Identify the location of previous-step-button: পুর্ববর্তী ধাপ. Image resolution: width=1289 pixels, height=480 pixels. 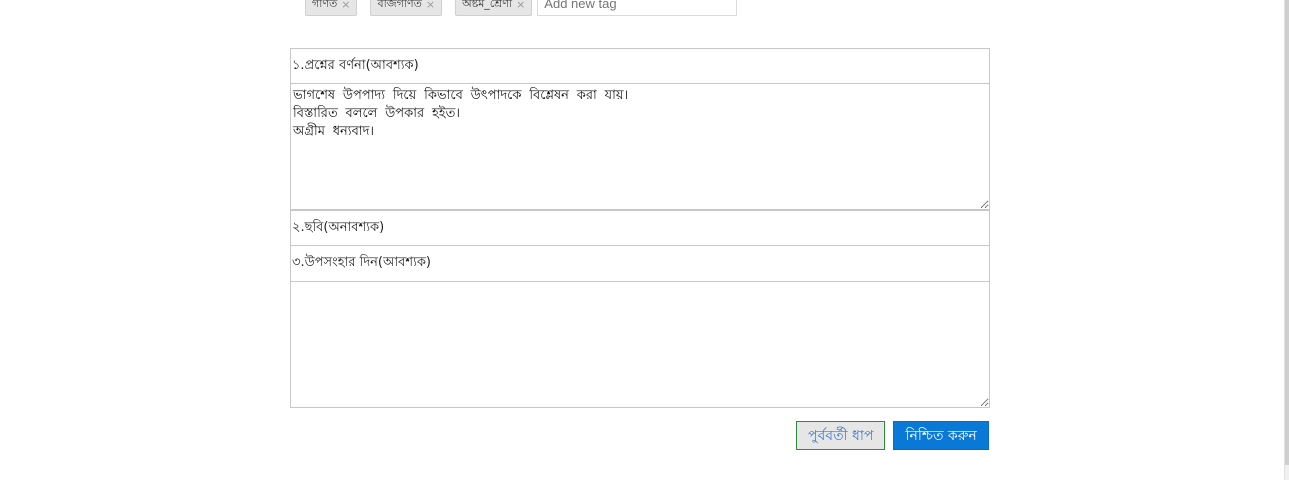
(841, 435).